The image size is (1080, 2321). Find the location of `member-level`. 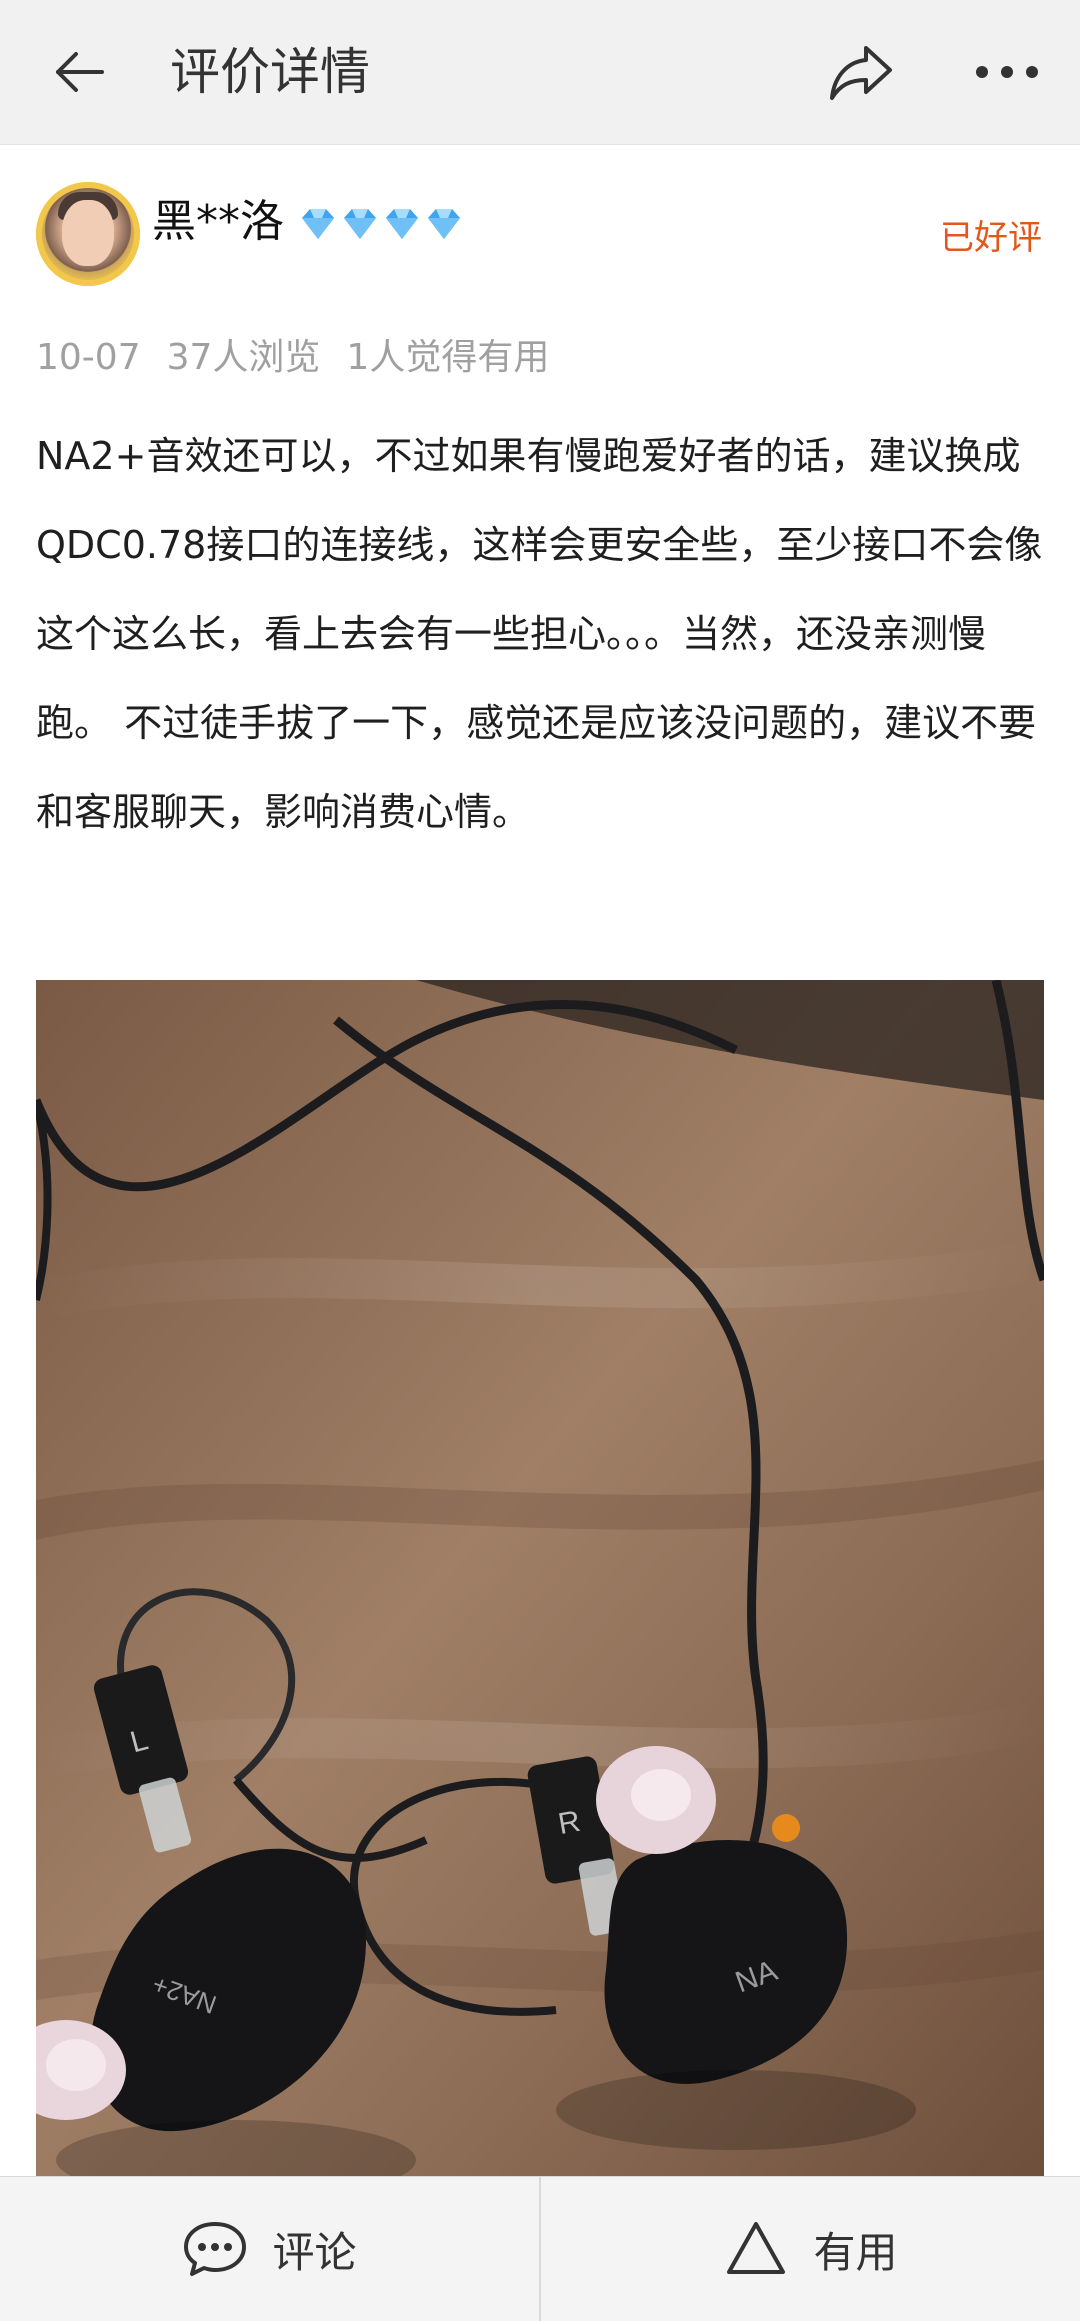

member-level is located at coordinates (381, 224).